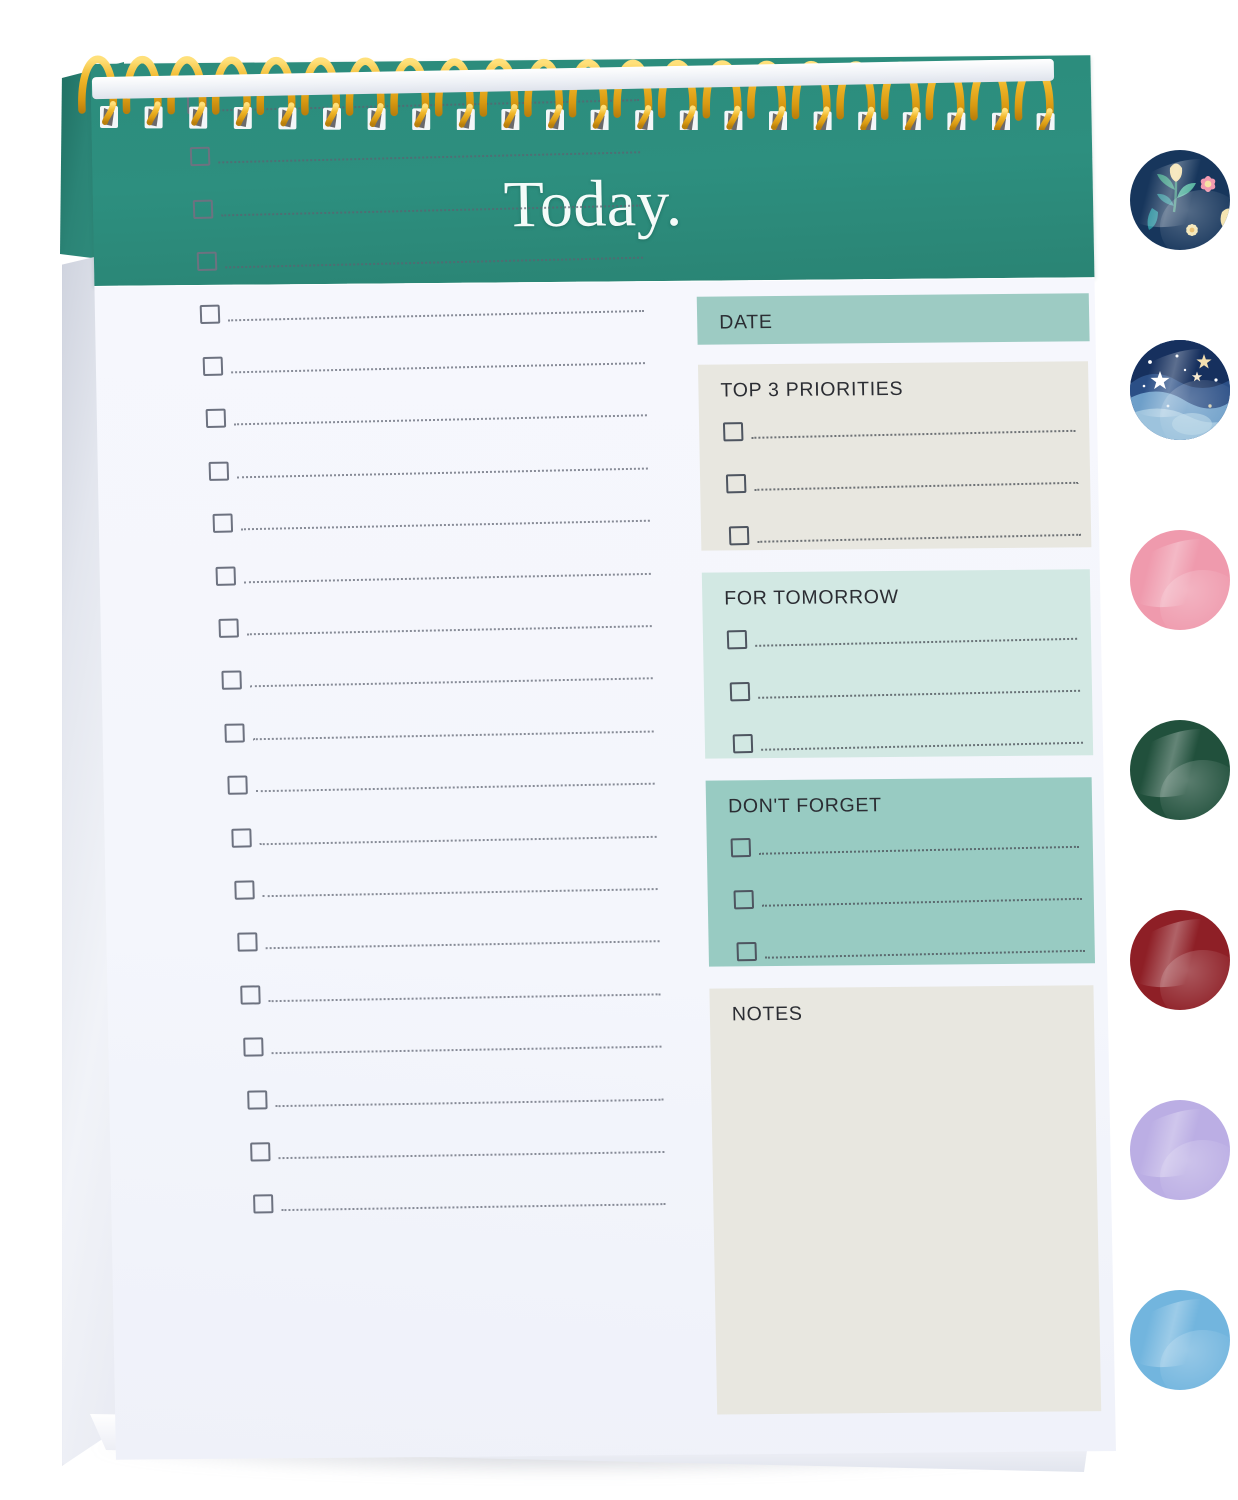 This screenshot has width=1238, height=1500. I want to click on dark-red-swatch, so click(1180, 960).